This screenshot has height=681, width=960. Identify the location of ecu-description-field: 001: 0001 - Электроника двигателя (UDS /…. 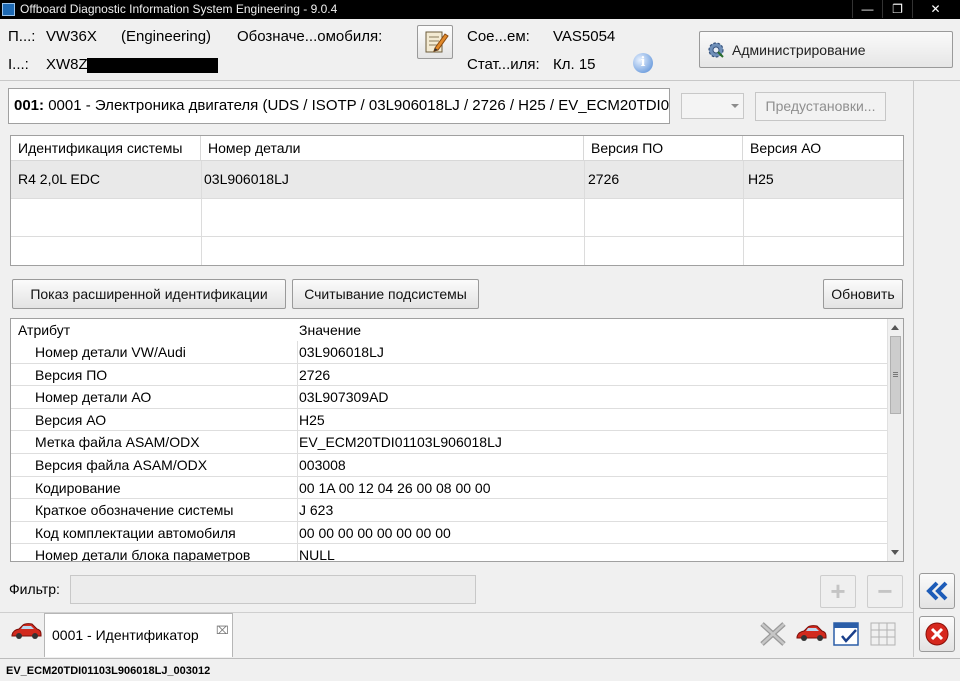
(339, 106).